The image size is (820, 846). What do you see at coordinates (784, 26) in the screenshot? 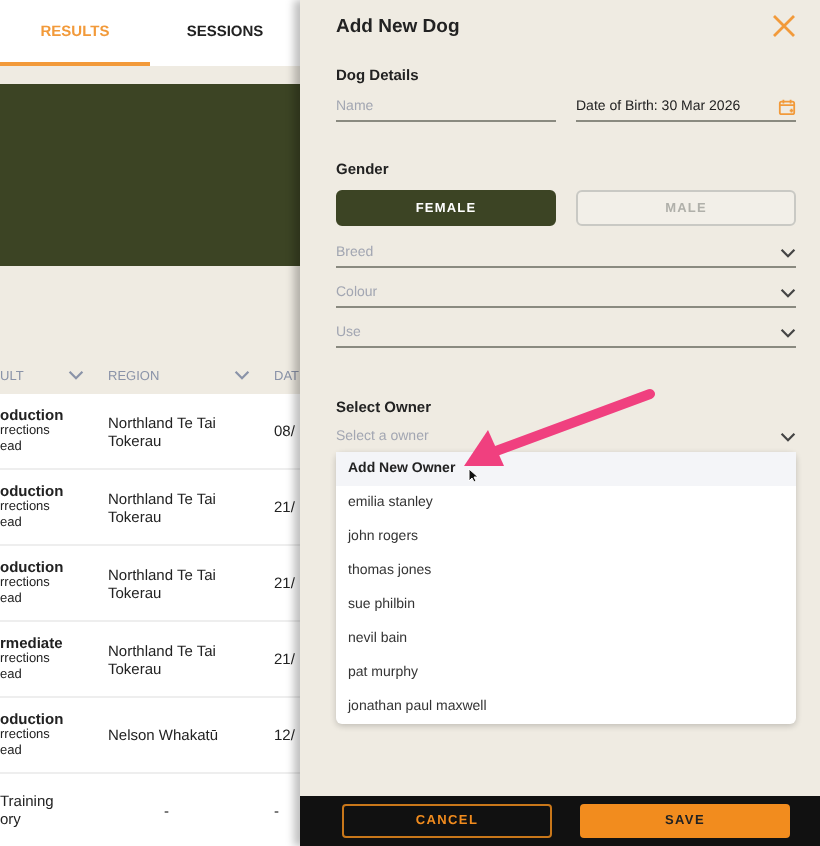
I see `close-icon` at bounding box center [784, 26].